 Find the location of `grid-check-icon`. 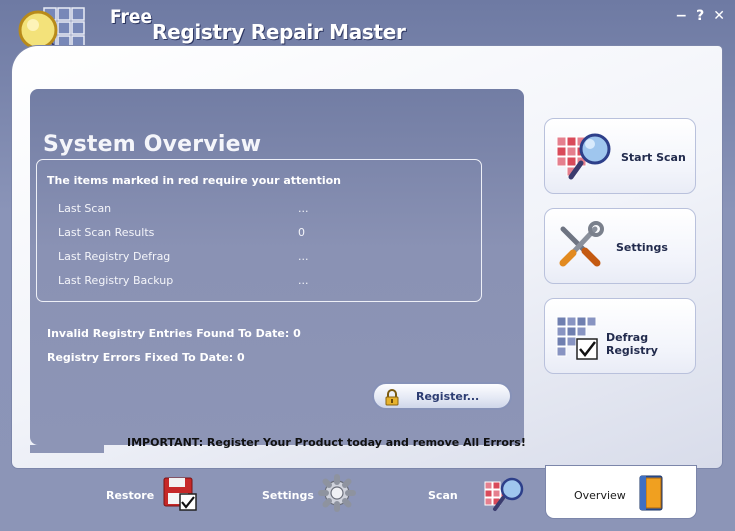

grid-check-icon is located at coordinates (577, 338).